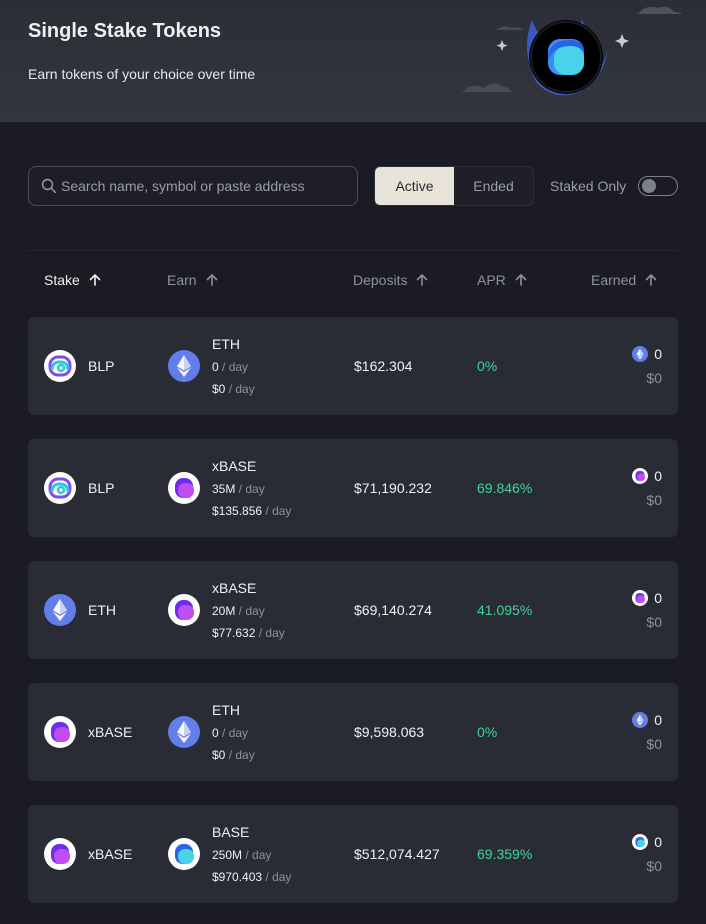 Image resolution: width=706 pixels, height=924 pixels. I want to click on search-input, so click(206, 186).